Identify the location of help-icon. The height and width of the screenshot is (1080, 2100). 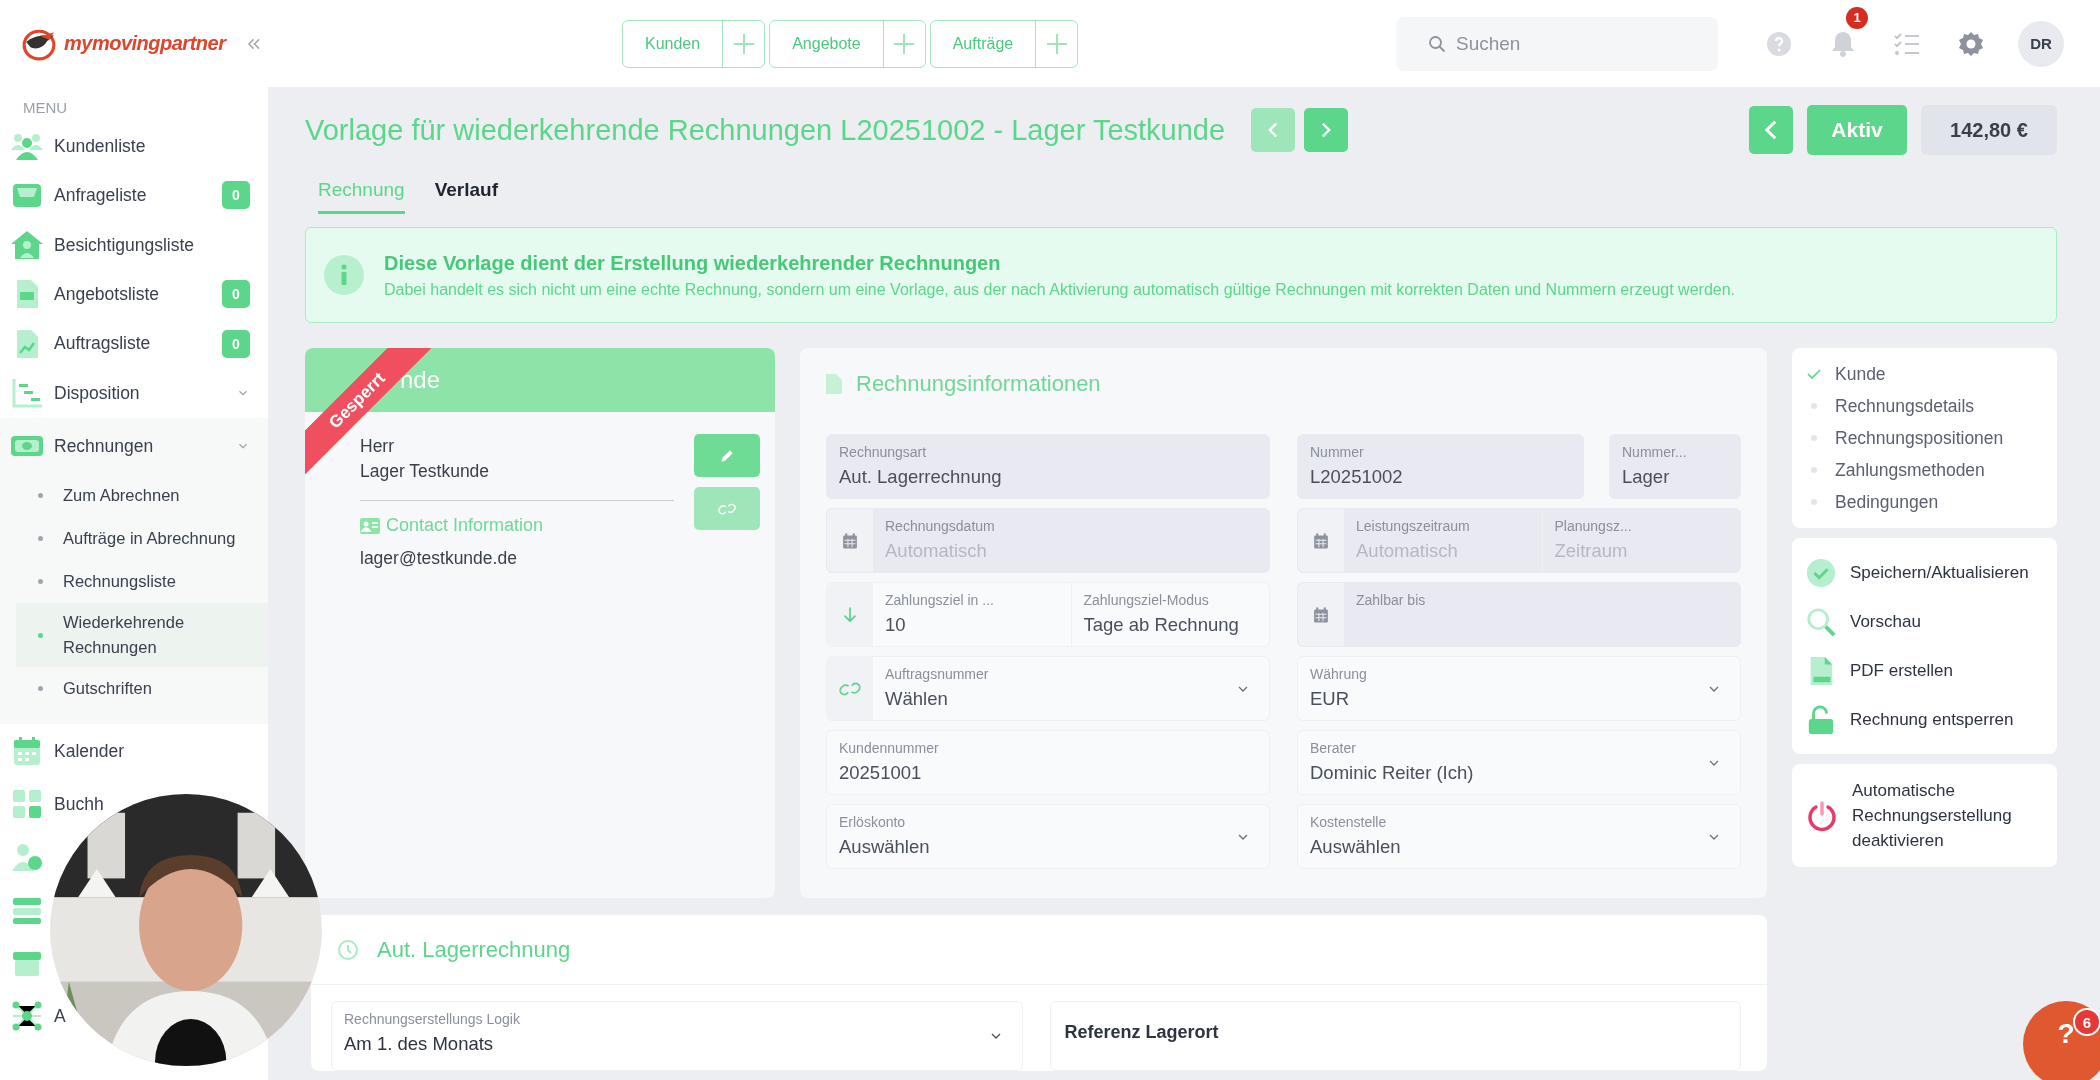
(1779, 43).